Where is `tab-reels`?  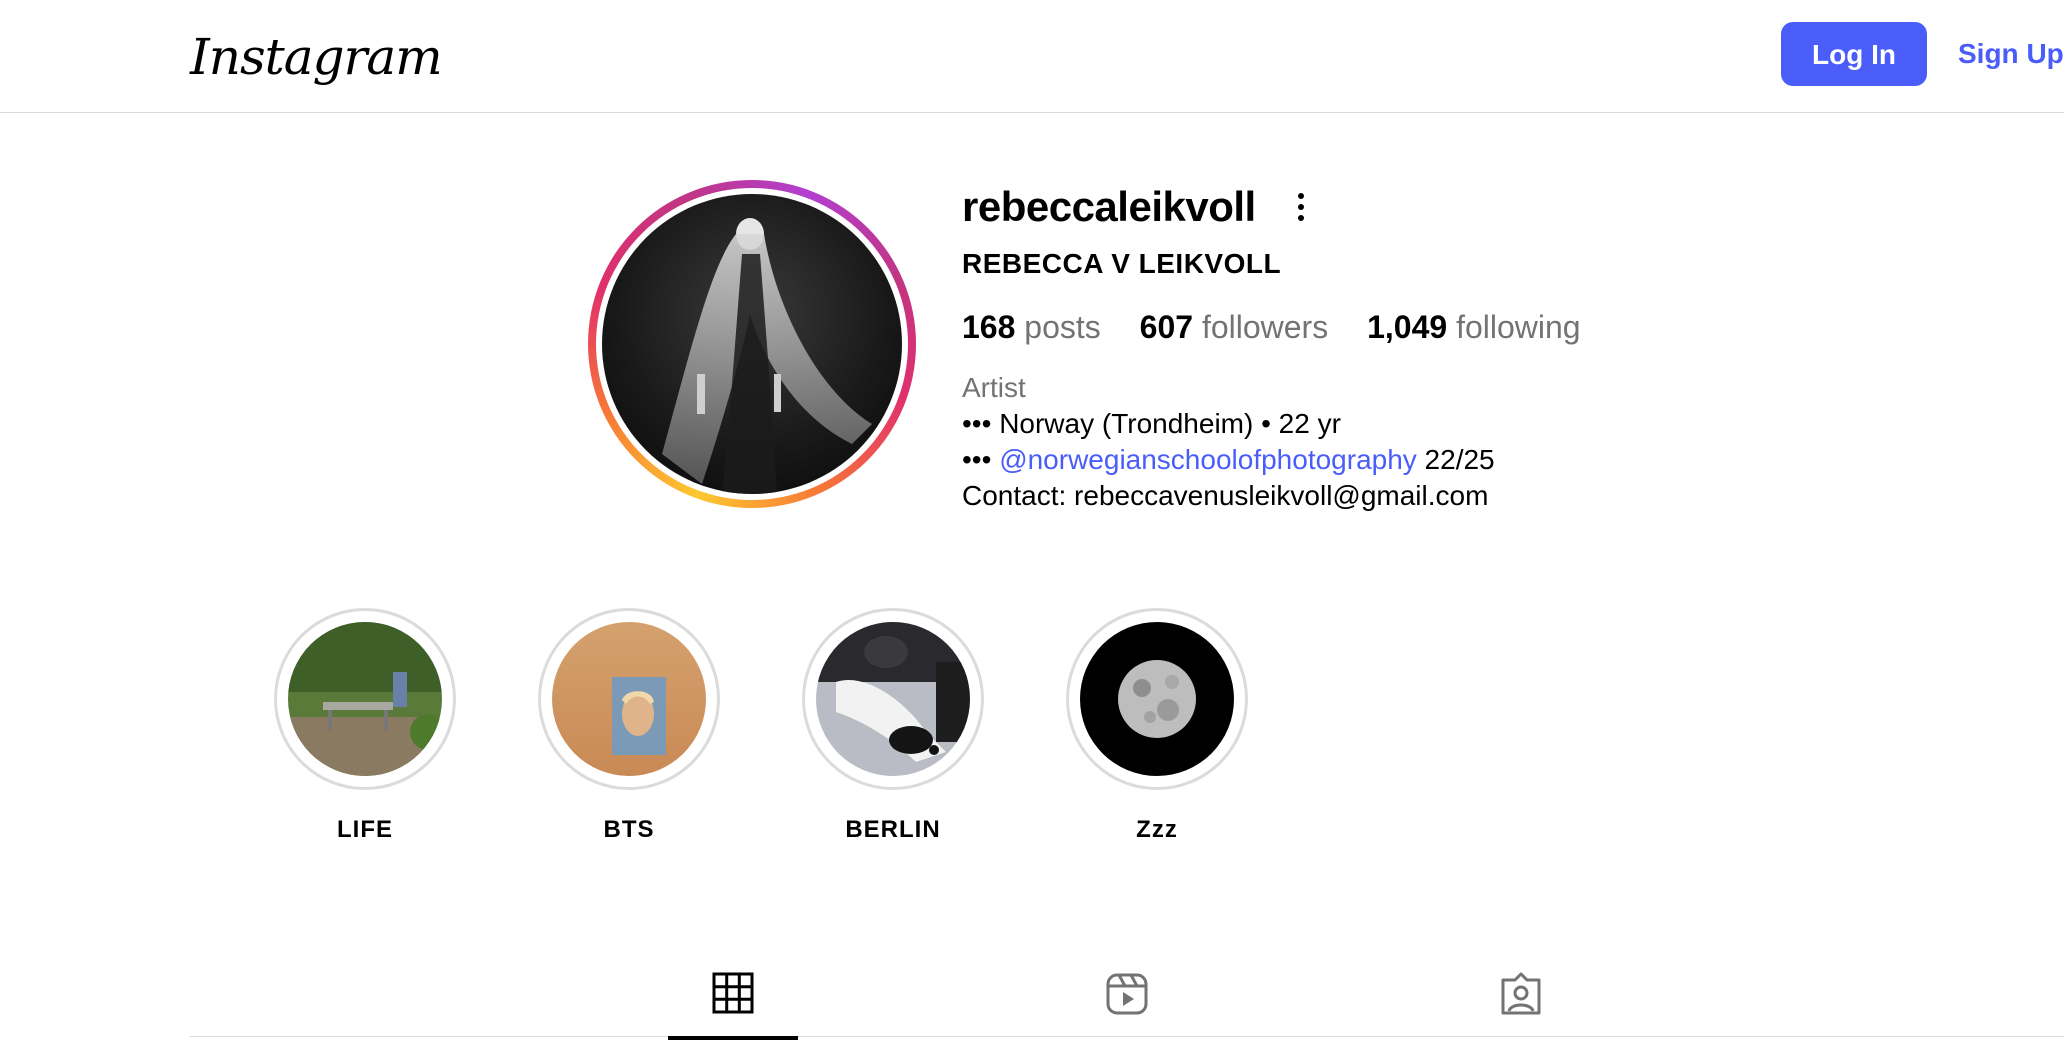
tab-reels is located at coordinates (1126, 1002).